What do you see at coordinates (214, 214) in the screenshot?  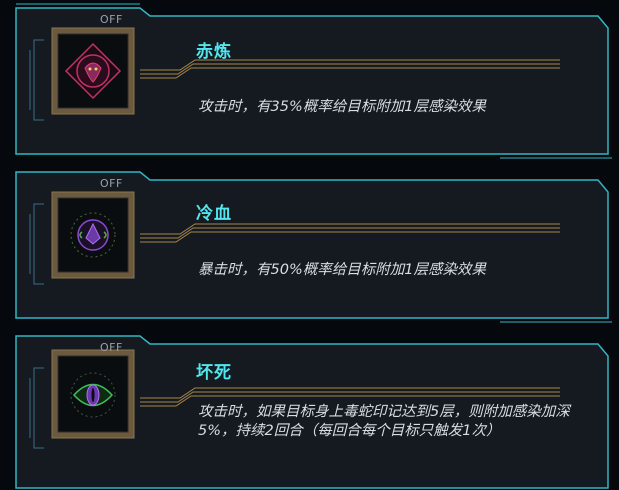 I see `skill-name: 冷血` at bounding box center [214, 214].